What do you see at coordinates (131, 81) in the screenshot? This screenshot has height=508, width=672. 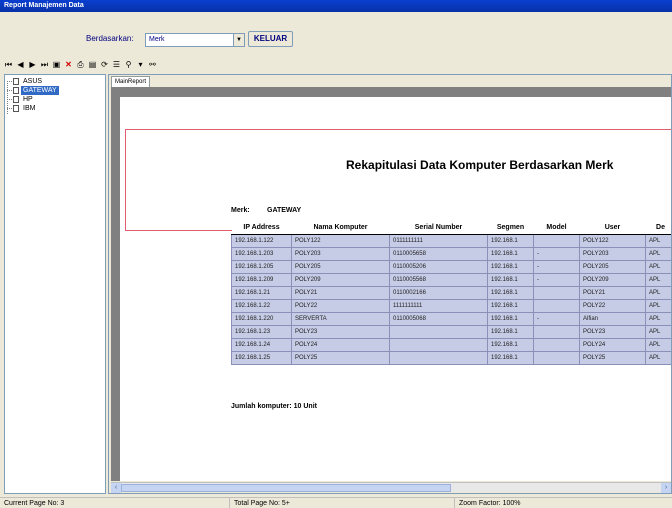 I see `tab-mainreport: MainReport` at bounding box center [131, 81].